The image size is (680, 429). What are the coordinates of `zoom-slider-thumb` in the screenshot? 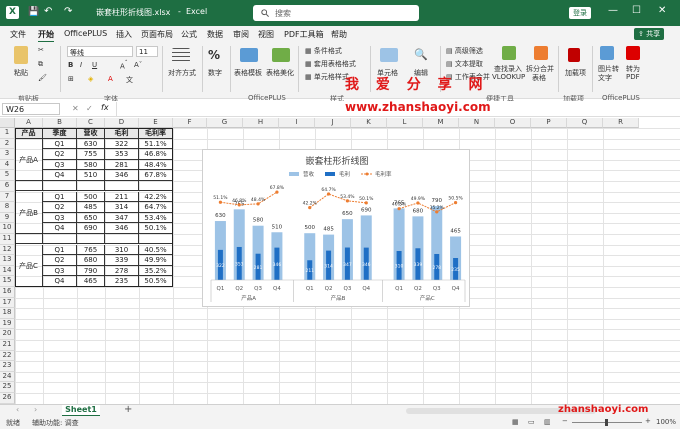 It's located at (606, 422).